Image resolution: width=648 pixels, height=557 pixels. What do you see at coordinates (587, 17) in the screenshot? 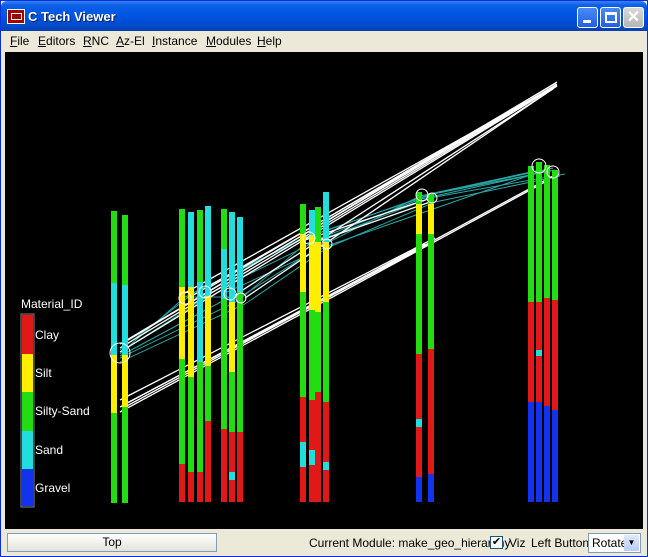
I see `minimize-button` at bounding box center [587, 17].